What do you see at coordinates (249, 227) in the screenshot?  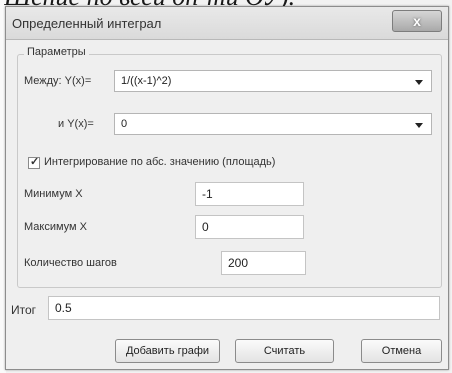 I see `max-x-input: 0` at bounding box center [249, 227].